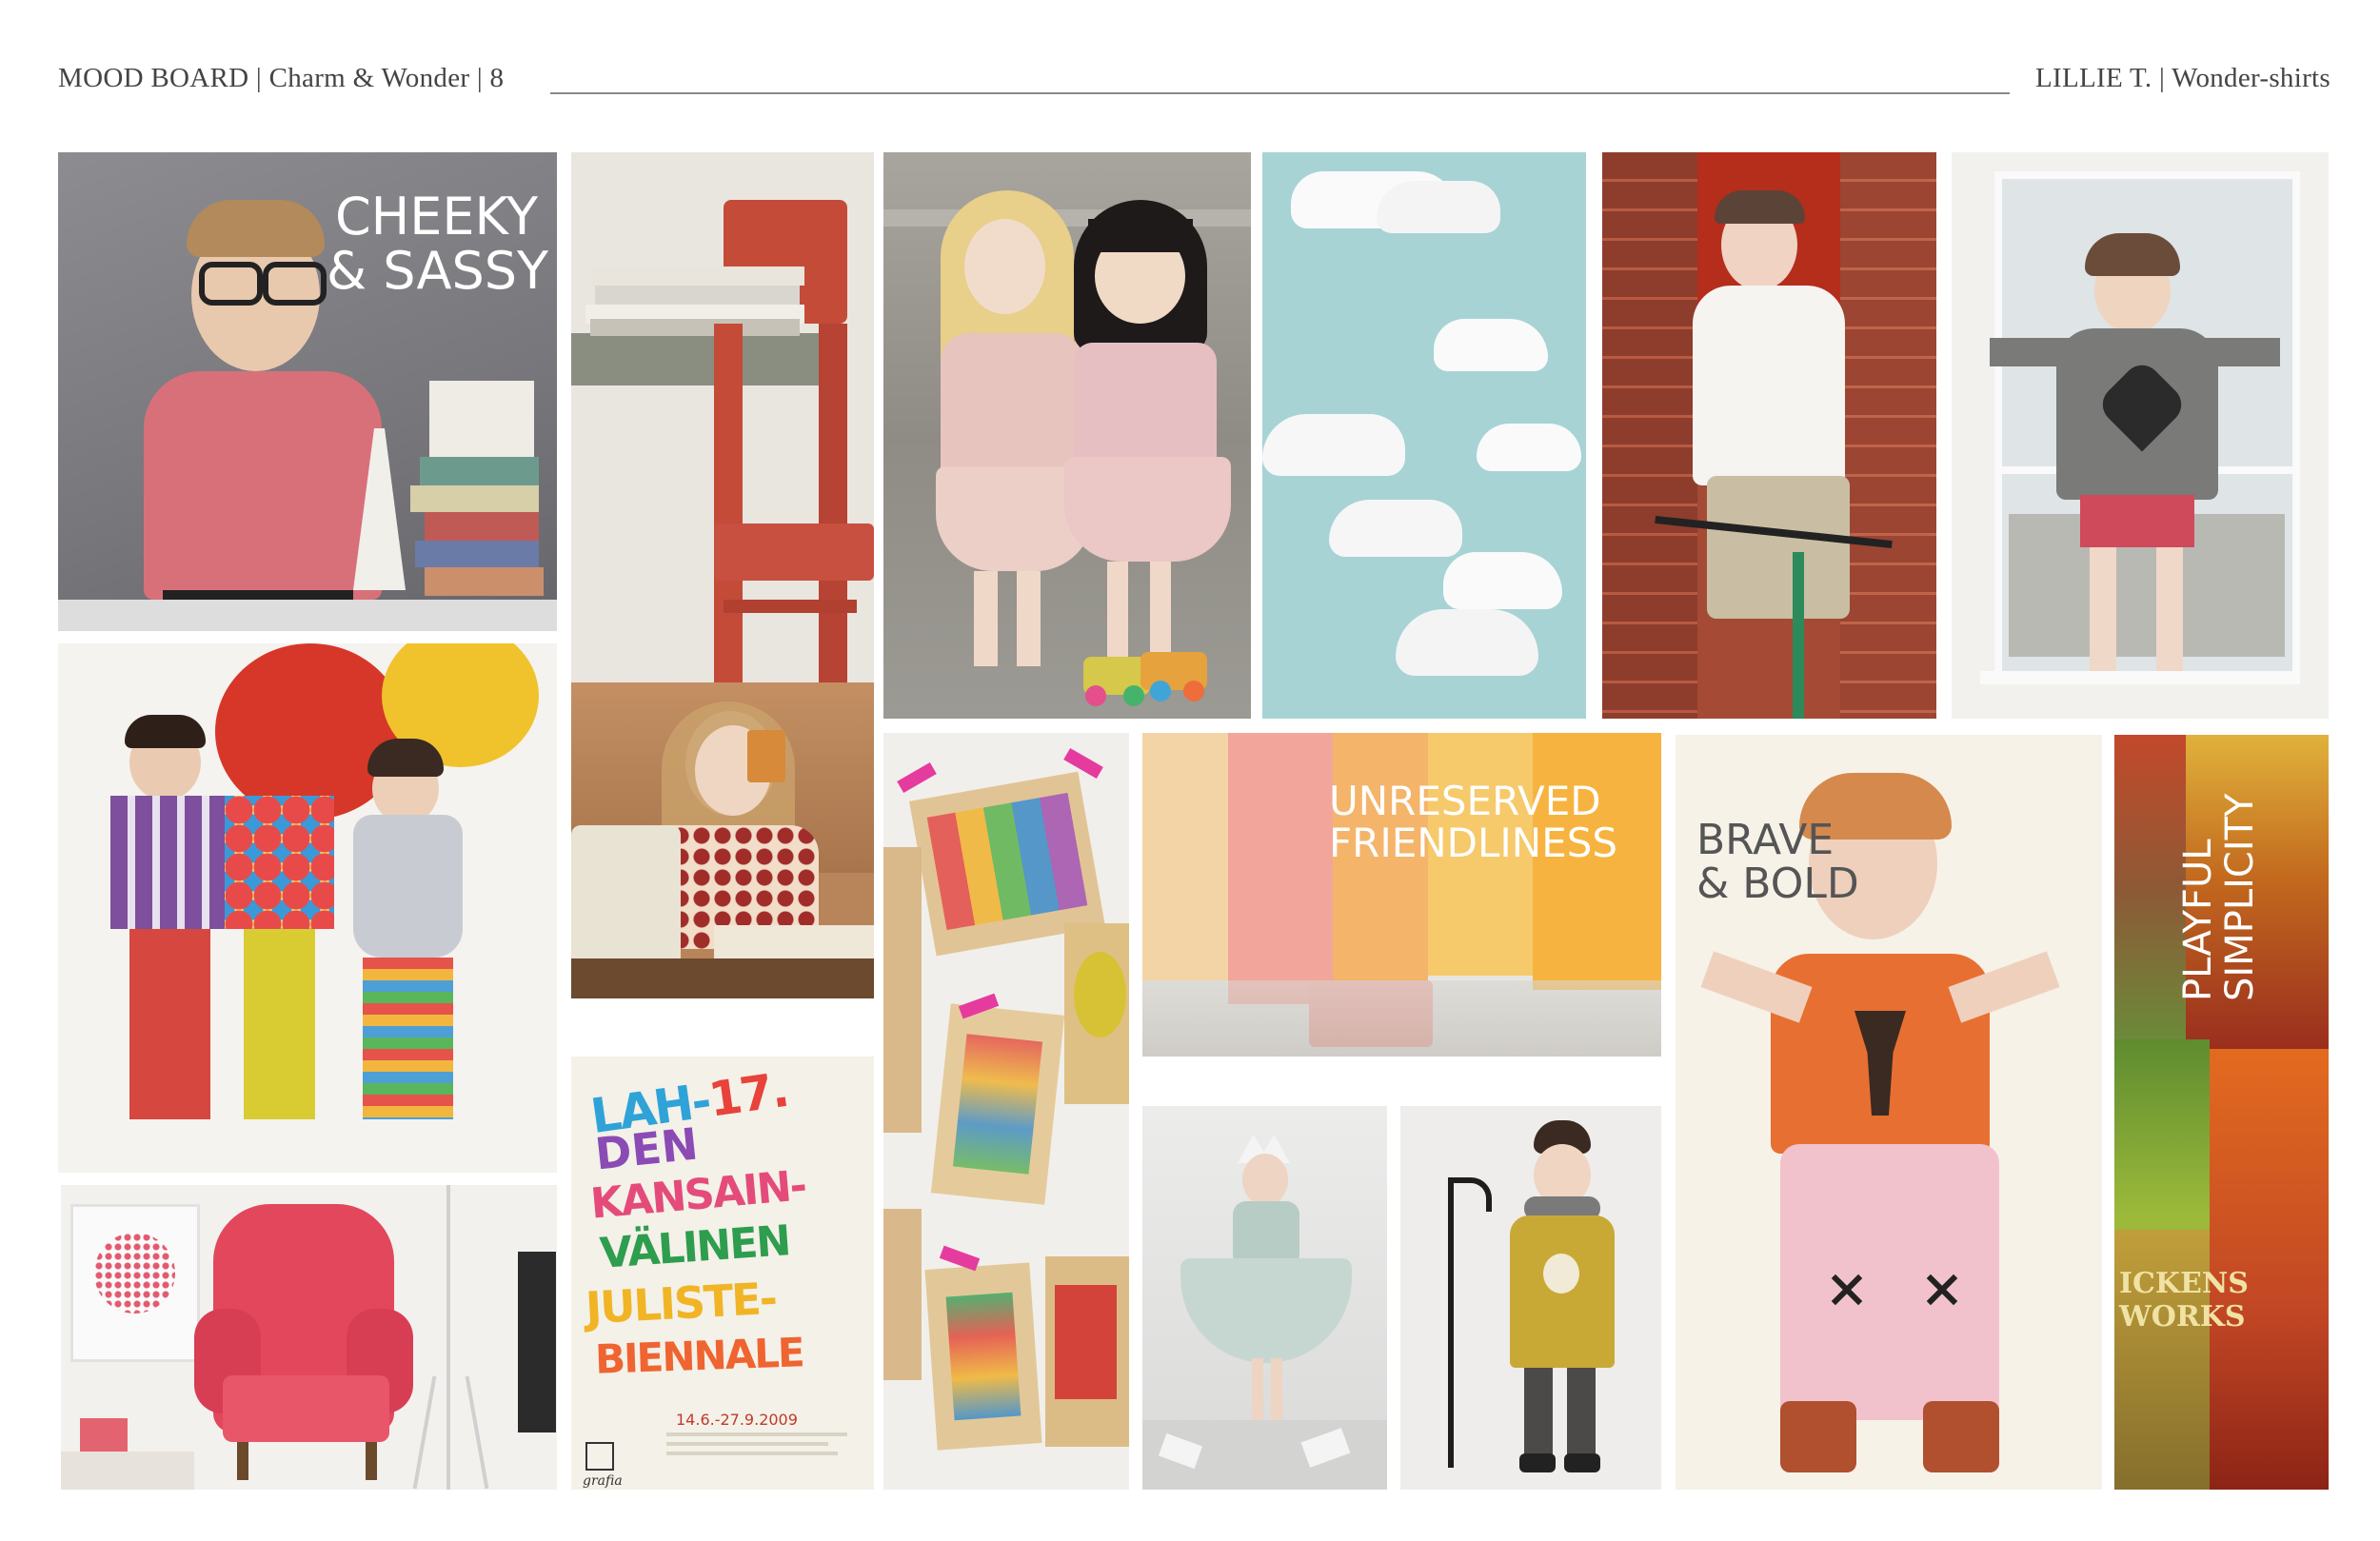 The image size is (2380, 1541). I want to click on photo-pink-armchair, so click(309, 1337).